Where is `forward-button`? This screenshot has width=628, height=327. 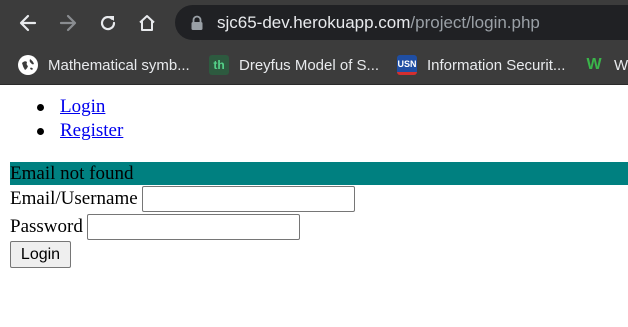
forward-button is located at coordinates (68, 23).